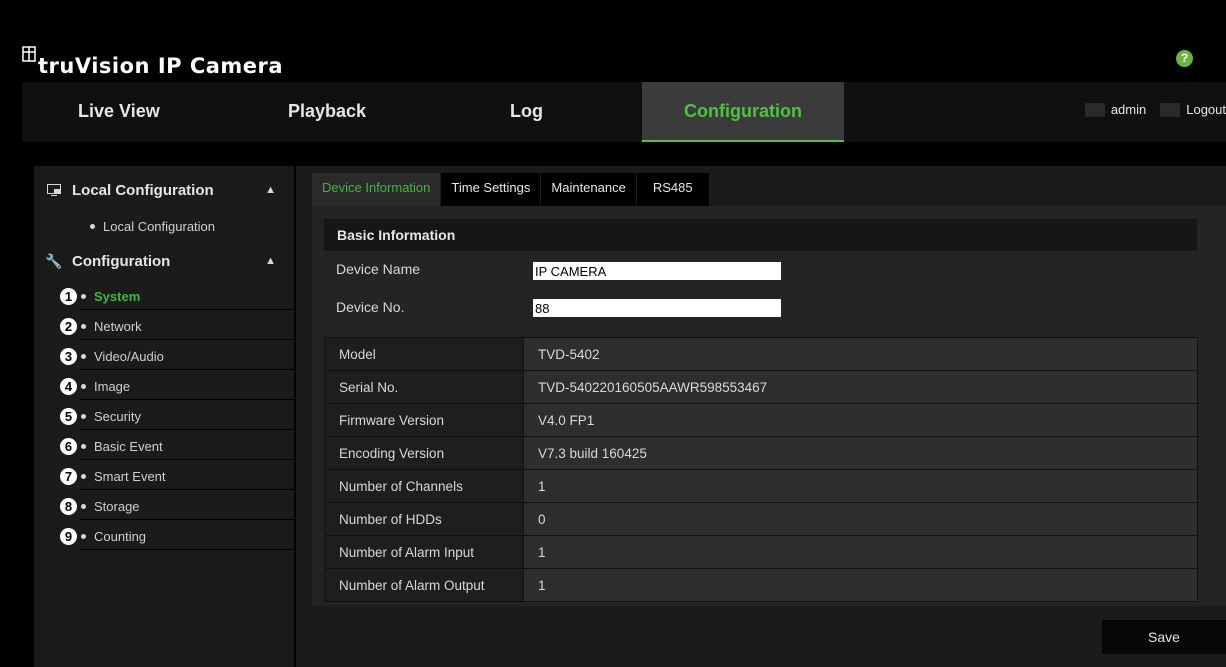  What do you see at coordinates (860, 420) in the screenshot?
I see `info-value: V4.0 FP1` at bounding box center [860, 420].